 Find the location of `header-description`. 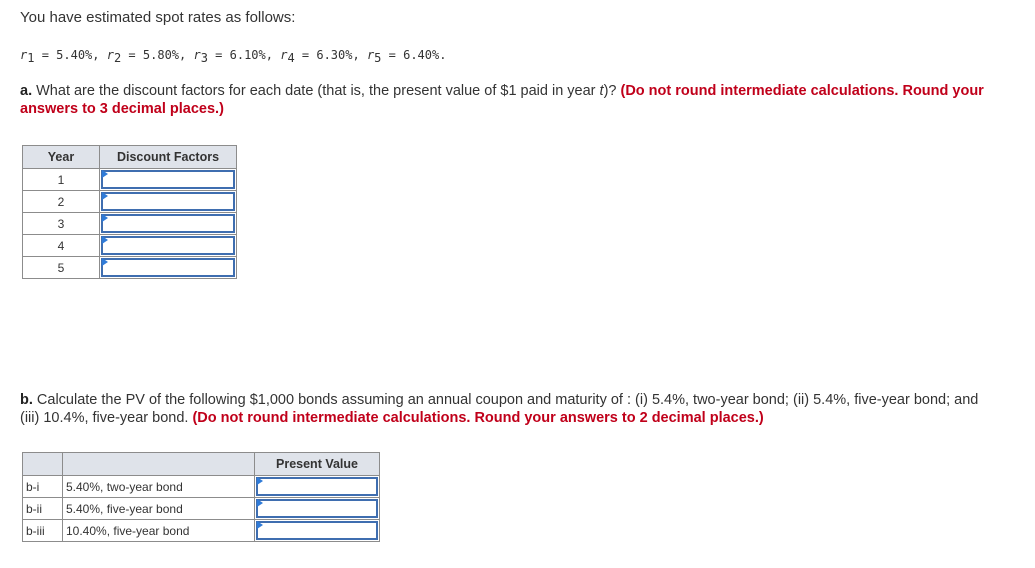

header-description is located at coordinates (158, 464).